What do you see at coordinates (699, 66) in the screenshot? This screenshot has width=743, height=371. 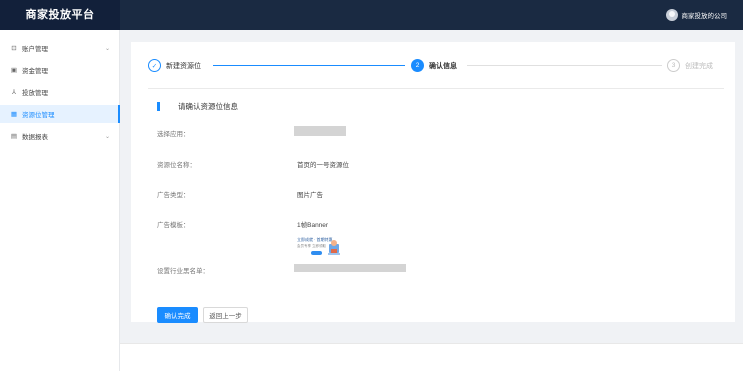 I see `step-label: 创建完成` at bounding box center [699, 66].